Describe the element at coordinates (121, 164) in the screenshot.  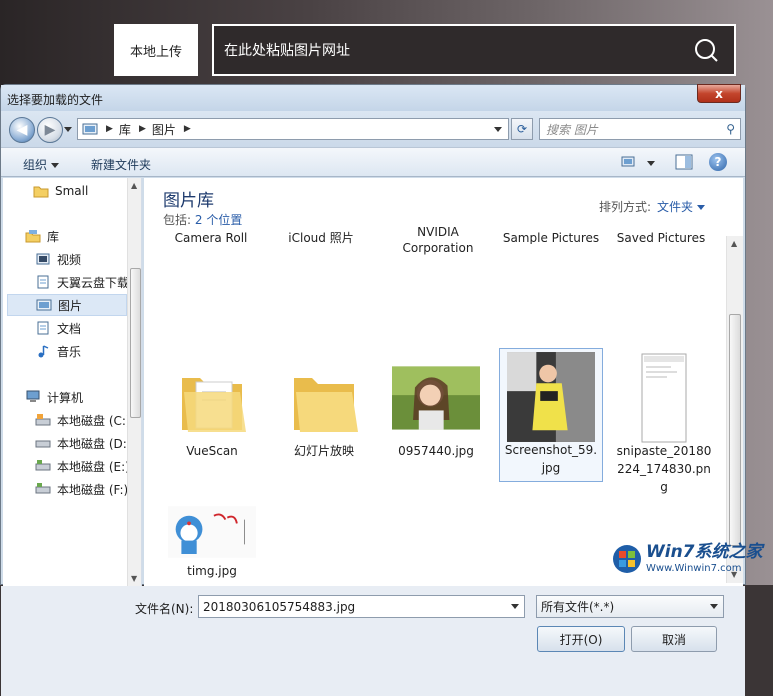
I see `new-folder-button: 新建文件夹` at that location.